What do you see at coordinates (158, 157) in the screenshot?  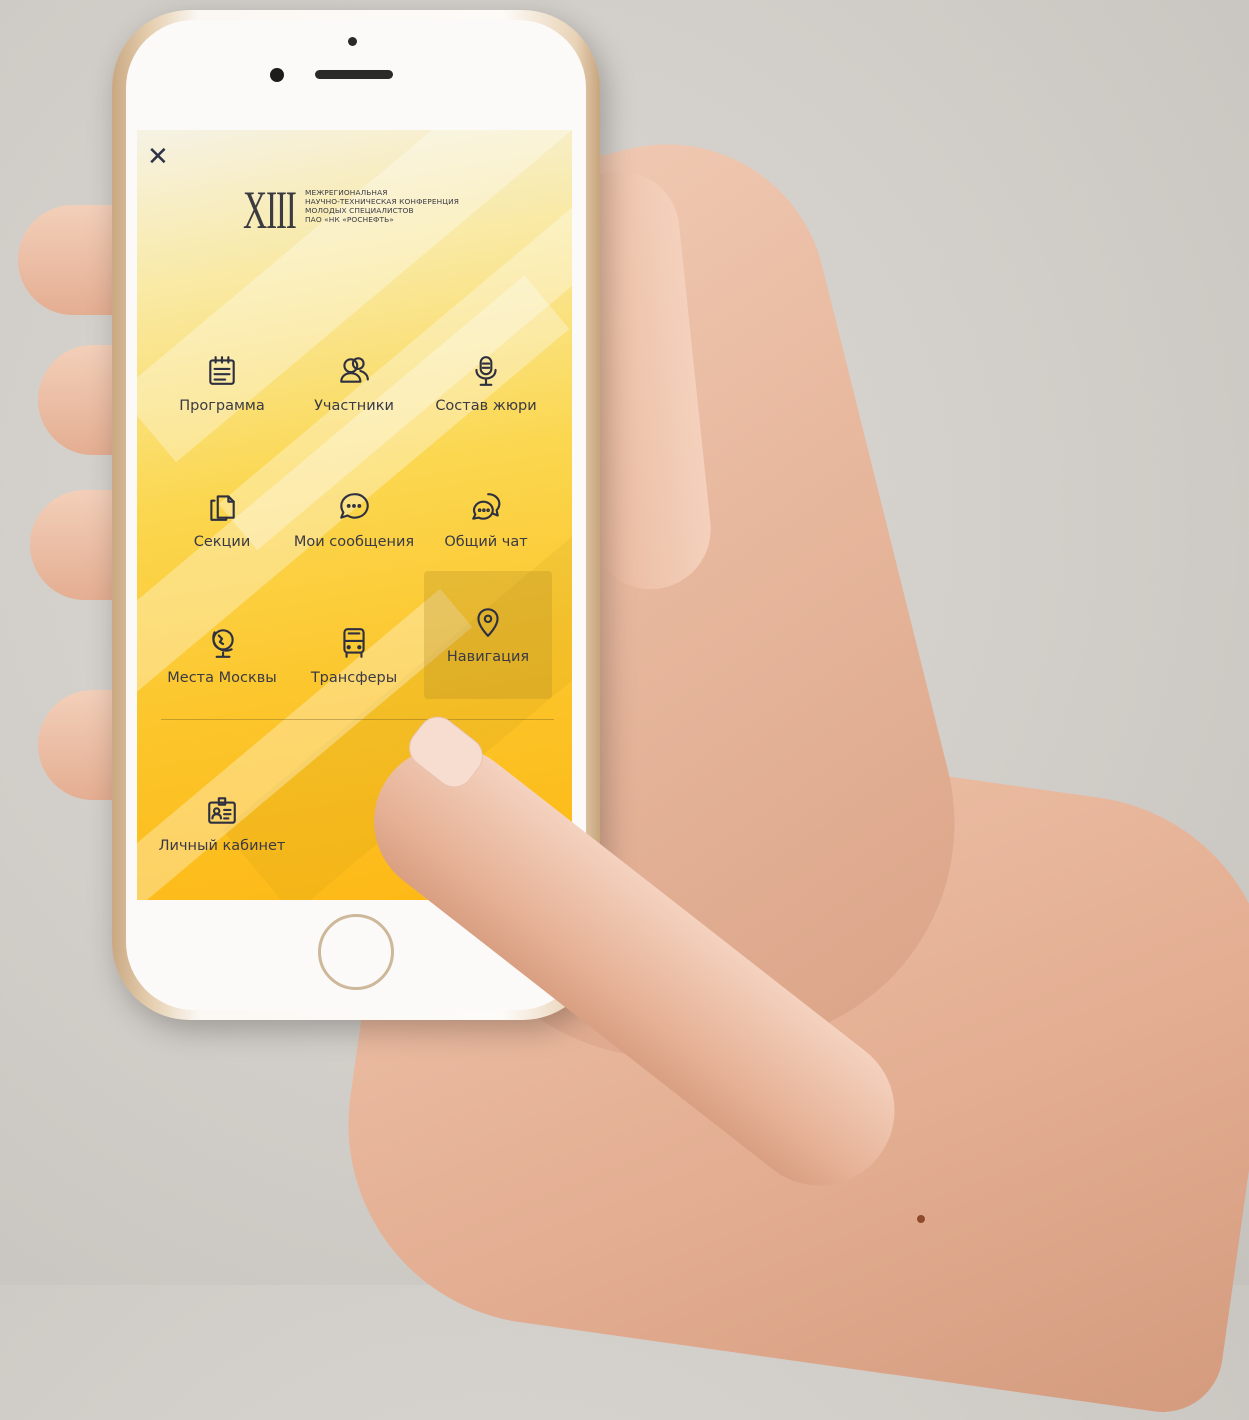 I see `close-icon: ✕` at bounding box center [158, 157].